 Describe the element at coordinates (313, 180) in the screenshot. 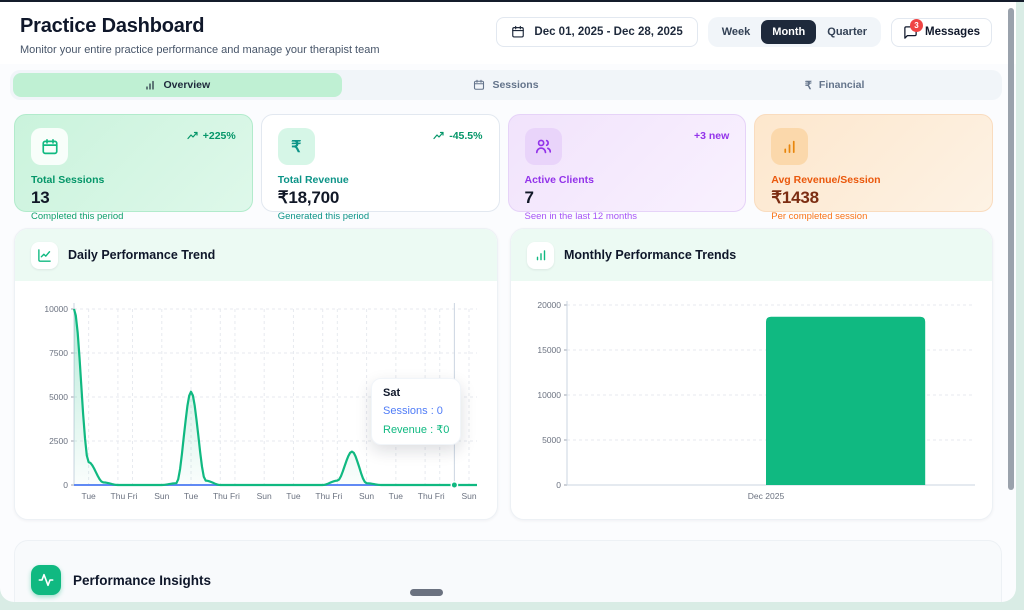

I see `stat-label: Total Revenue` at that location.